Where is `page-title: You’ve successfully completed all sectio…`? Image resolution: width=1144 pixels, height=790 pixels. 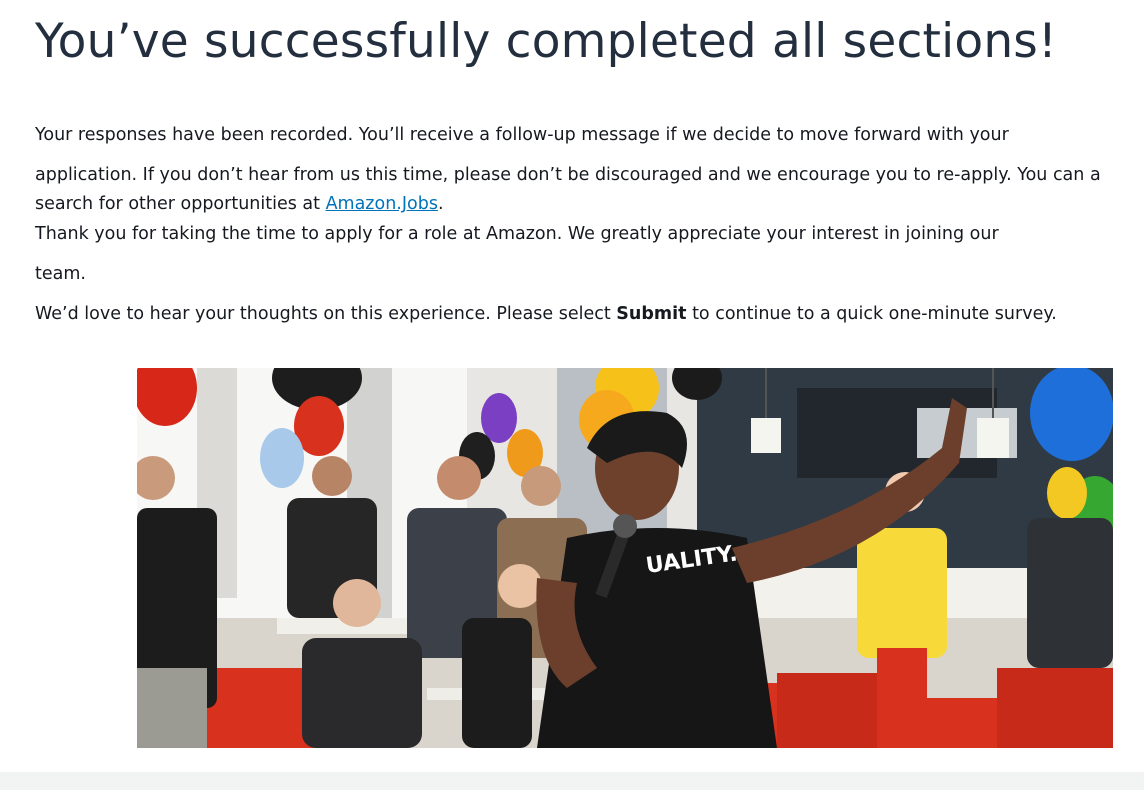 page-title: You’ve successfully completed all sectio… is located at coordinates (546, 41).